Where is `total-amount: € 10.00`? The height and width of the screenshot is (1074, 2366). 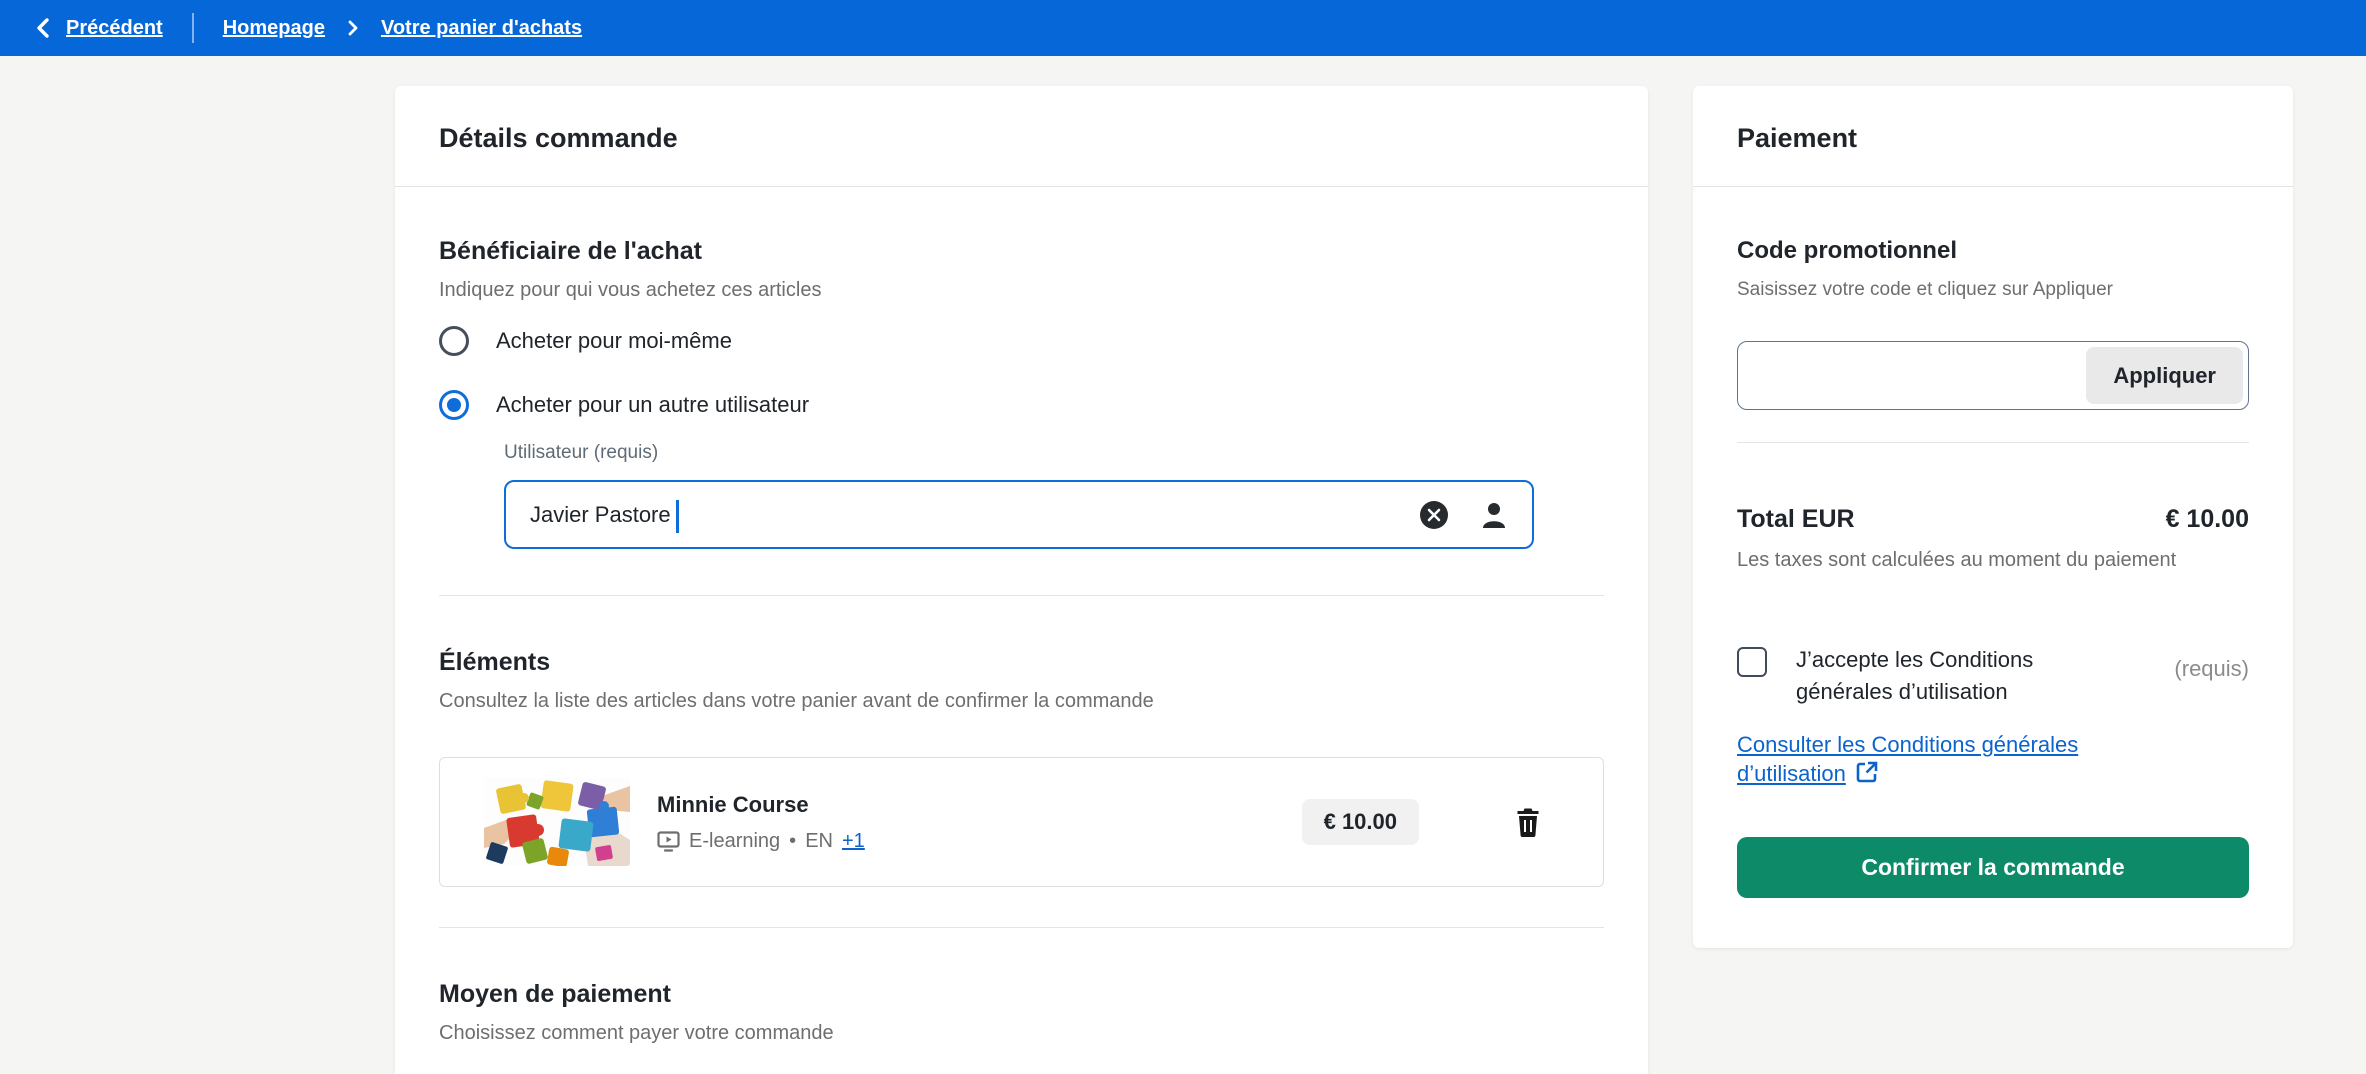 total-amount: € 10.00 is located at coordinates (2207, 519).